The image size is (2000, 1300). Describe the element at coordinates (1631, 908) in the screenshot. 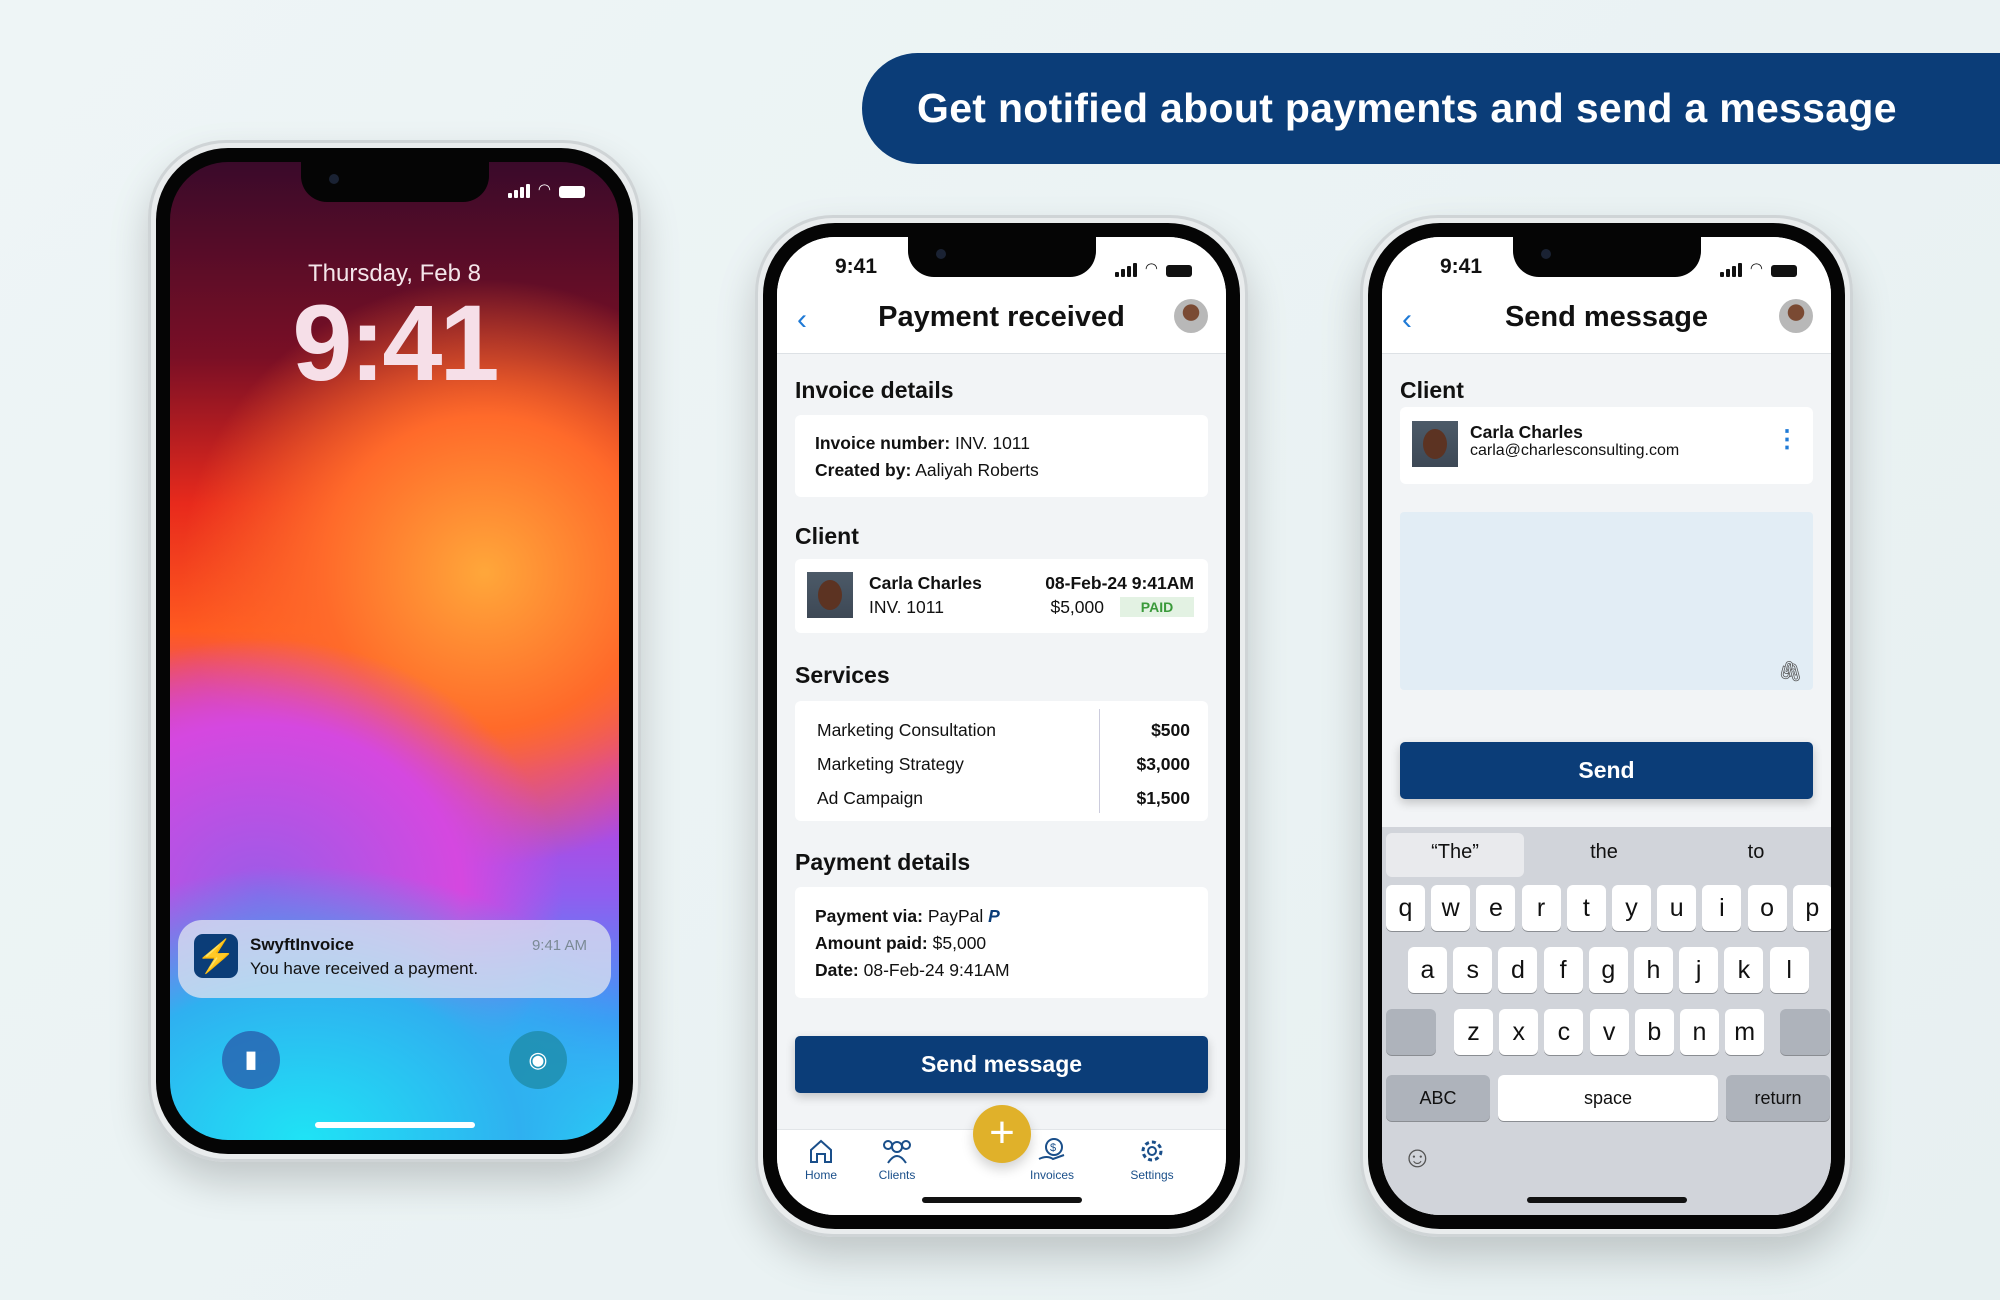

I see `key-y: y` at that location.